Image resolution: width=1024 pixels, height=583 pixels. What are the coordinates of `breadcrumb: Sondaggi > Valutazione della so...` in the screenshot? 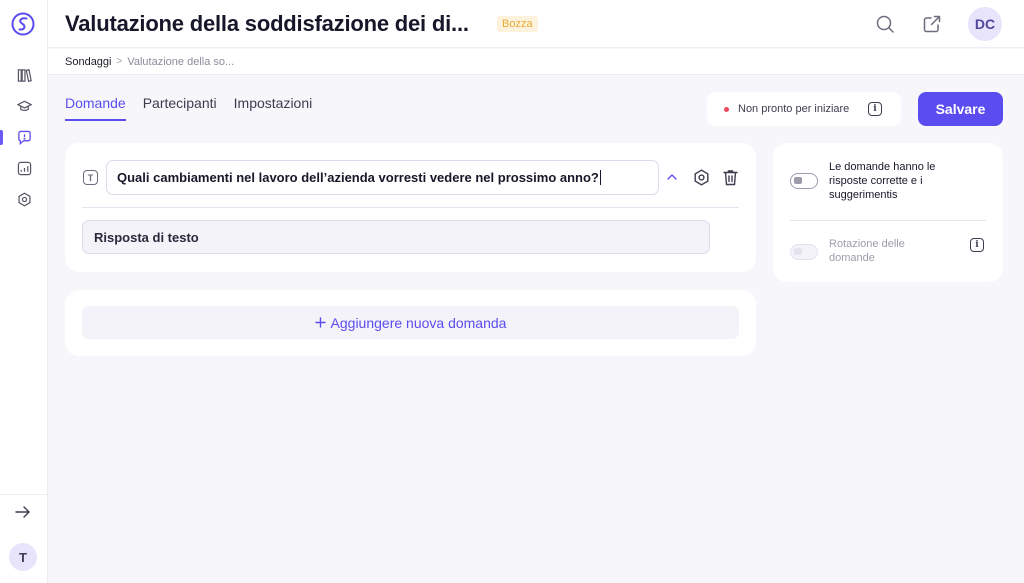 It's located at (536, 62).